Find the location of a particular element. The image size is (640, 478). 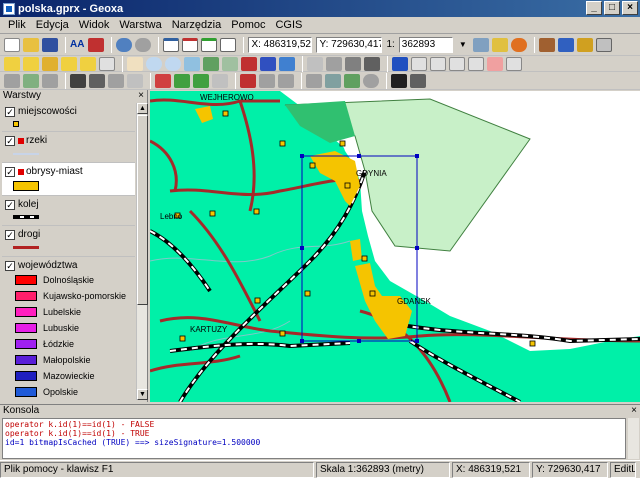

zoom-extent-icon is located at coordinates (192, 63).